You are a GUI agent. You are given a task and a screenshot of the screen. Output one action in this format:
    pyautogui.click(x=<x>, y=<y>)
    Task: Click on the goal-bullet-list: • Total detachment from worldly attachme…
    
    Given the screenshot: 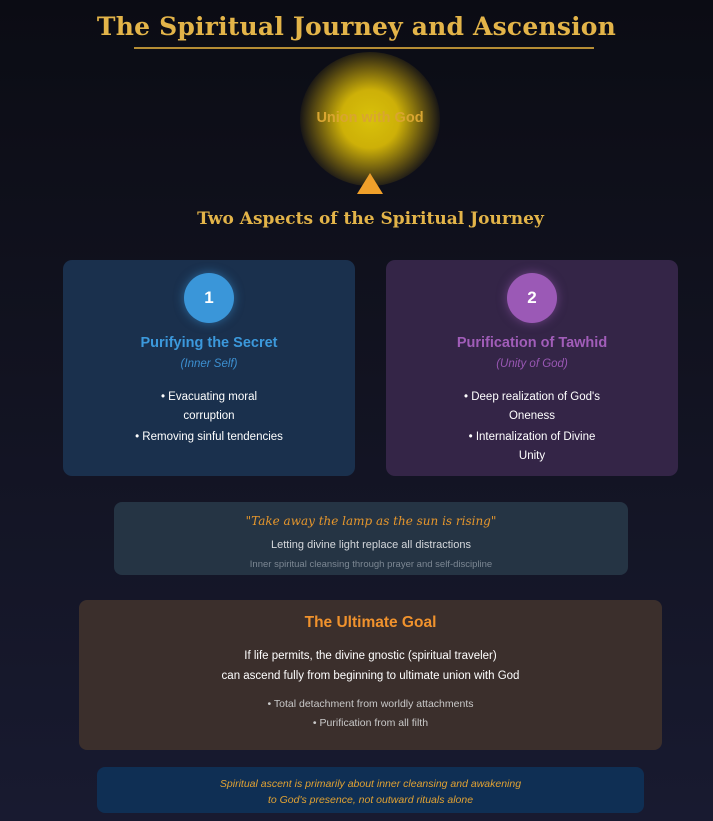 What is the action you would take?
    pyautogui.click(x=370, y=714)
    